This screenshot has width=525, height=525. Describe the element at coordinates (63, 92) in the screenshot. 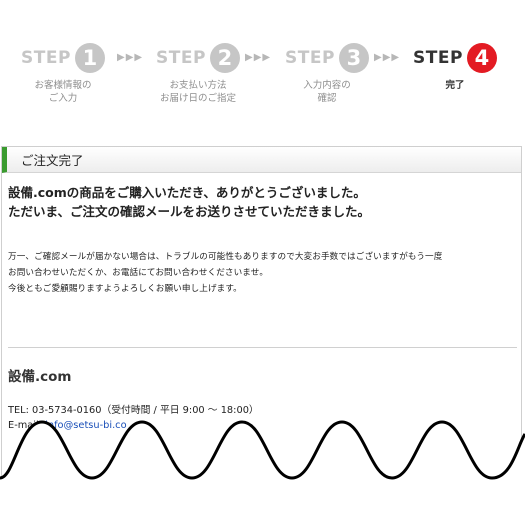

I see `step-1-description: お客様情報の ご入力` at that location.